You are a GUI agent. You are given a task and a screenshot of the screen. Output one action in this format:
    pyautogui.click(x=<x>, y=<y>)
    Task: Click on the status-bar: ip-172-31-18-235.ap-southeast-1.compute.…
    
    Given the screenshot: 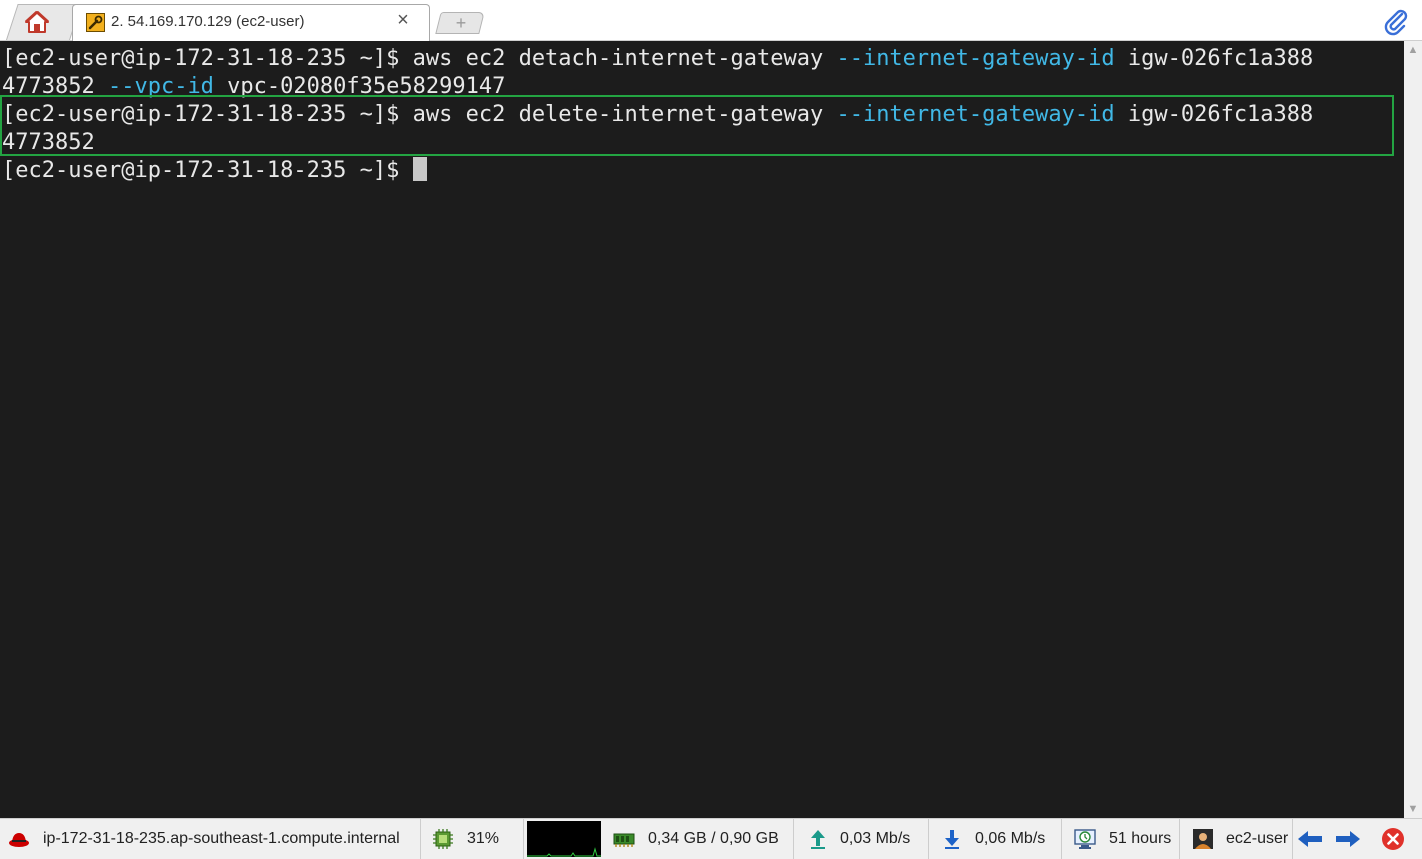 What is the action you would take?
    pyautogui.click(x=711, y=838)
    